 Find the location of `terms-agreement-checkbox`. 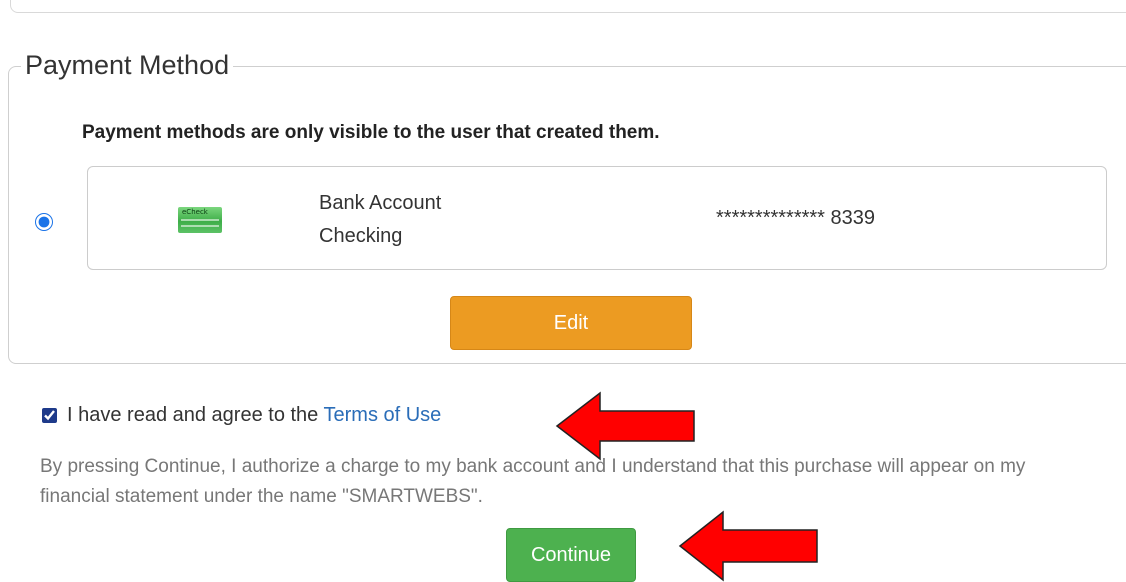

terms-agreement-checkbox is located at coordinates (49, 415).